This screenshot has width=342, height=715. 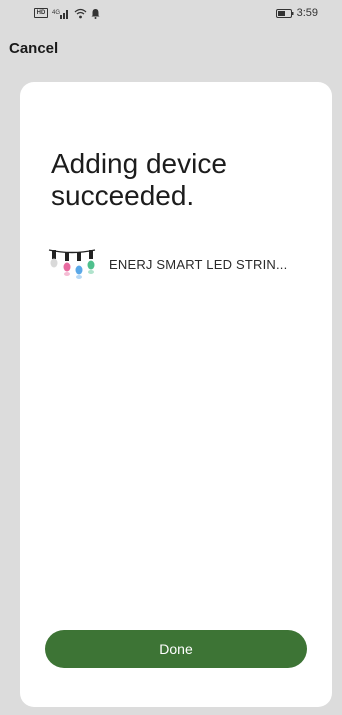 I want to click on battery-icon, so click(x=284, y=13).